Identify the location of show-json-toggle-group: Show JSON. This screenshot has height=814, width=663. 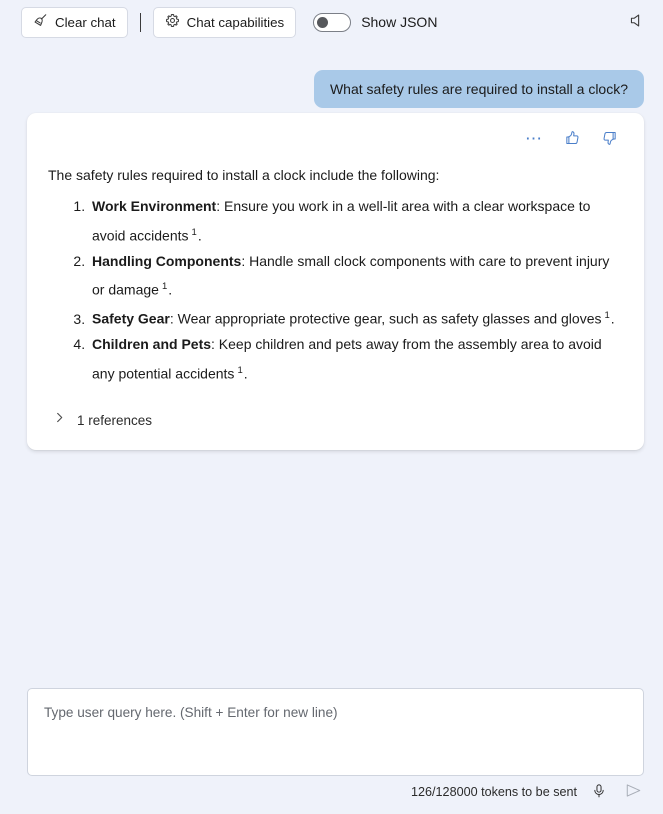
(375, 22).